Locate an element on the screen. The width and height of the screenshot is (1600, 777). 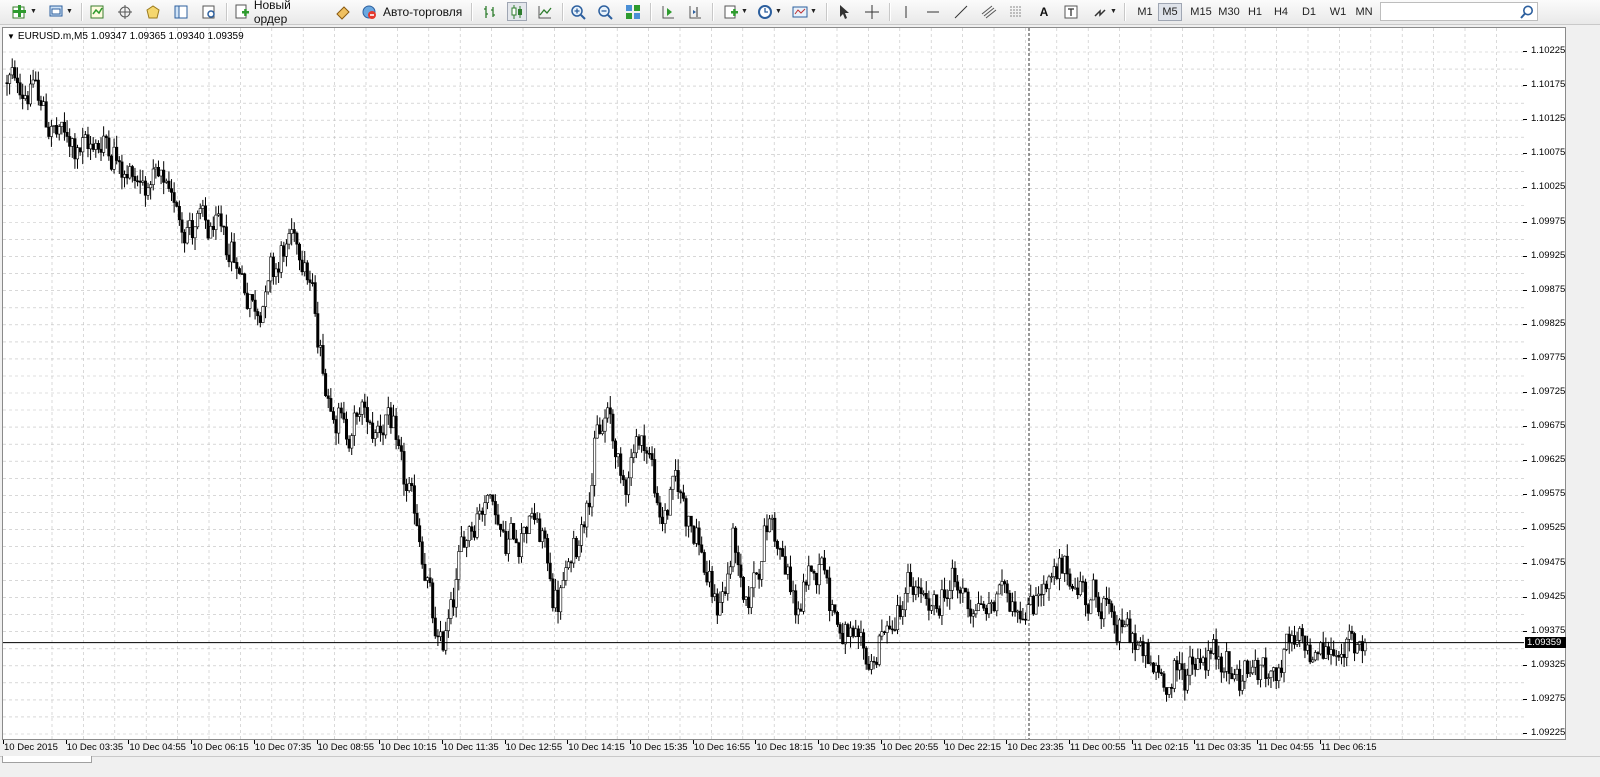
cursor-button is located at coordinates (844, 11).